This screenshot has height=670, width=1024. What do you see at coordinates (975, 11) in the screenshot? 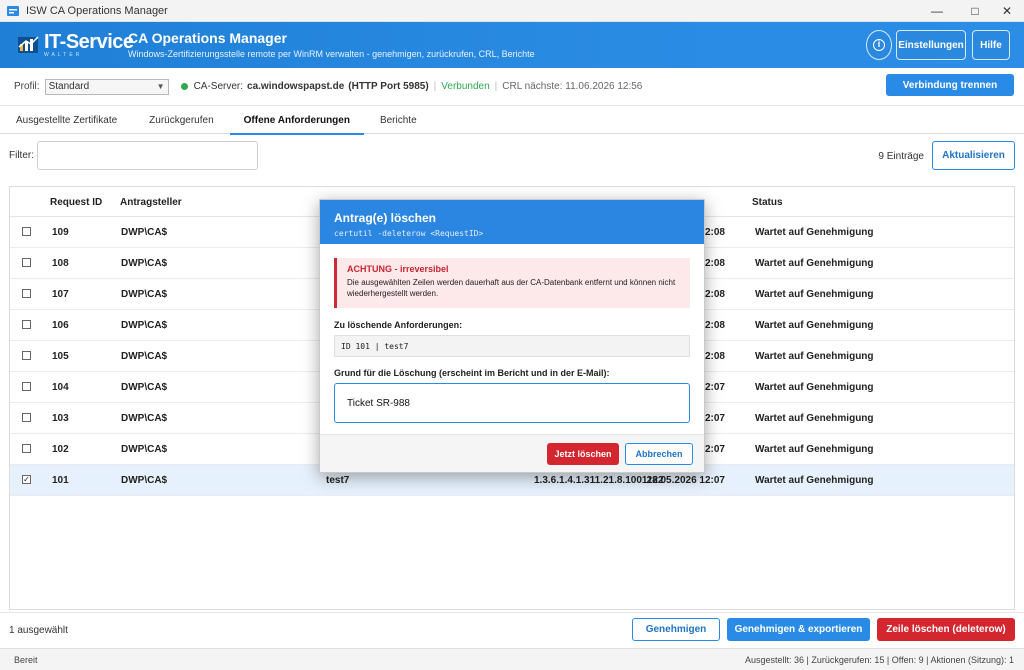
I see `maximize-icon: □` at bounding box center [975, 11].